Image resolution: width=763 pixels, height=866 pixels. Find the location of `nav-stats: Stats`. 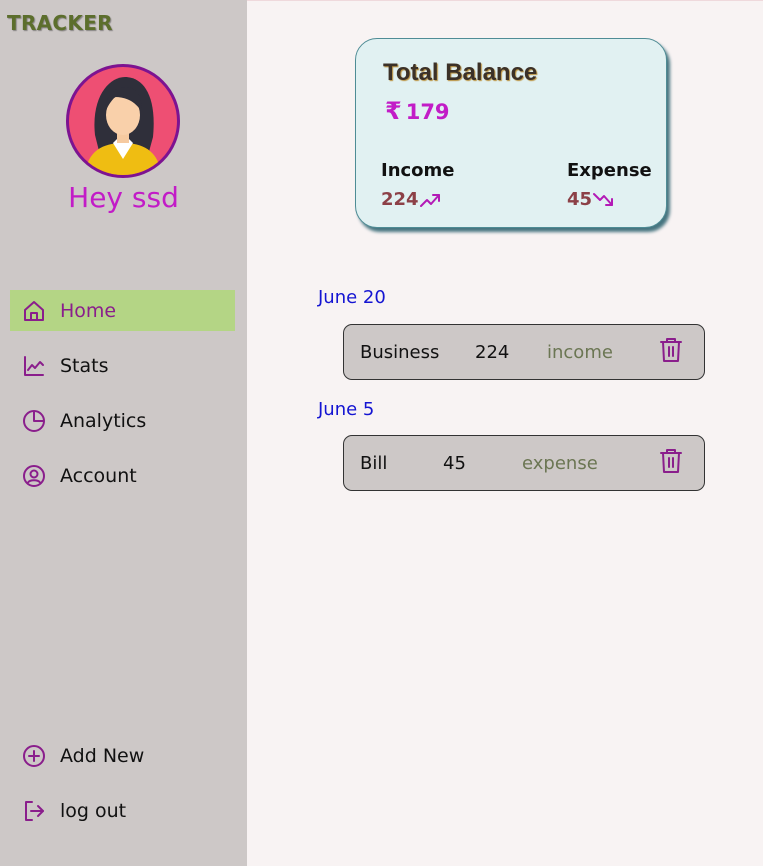

nav-stats: Stats is located at coordinates (122, 365).